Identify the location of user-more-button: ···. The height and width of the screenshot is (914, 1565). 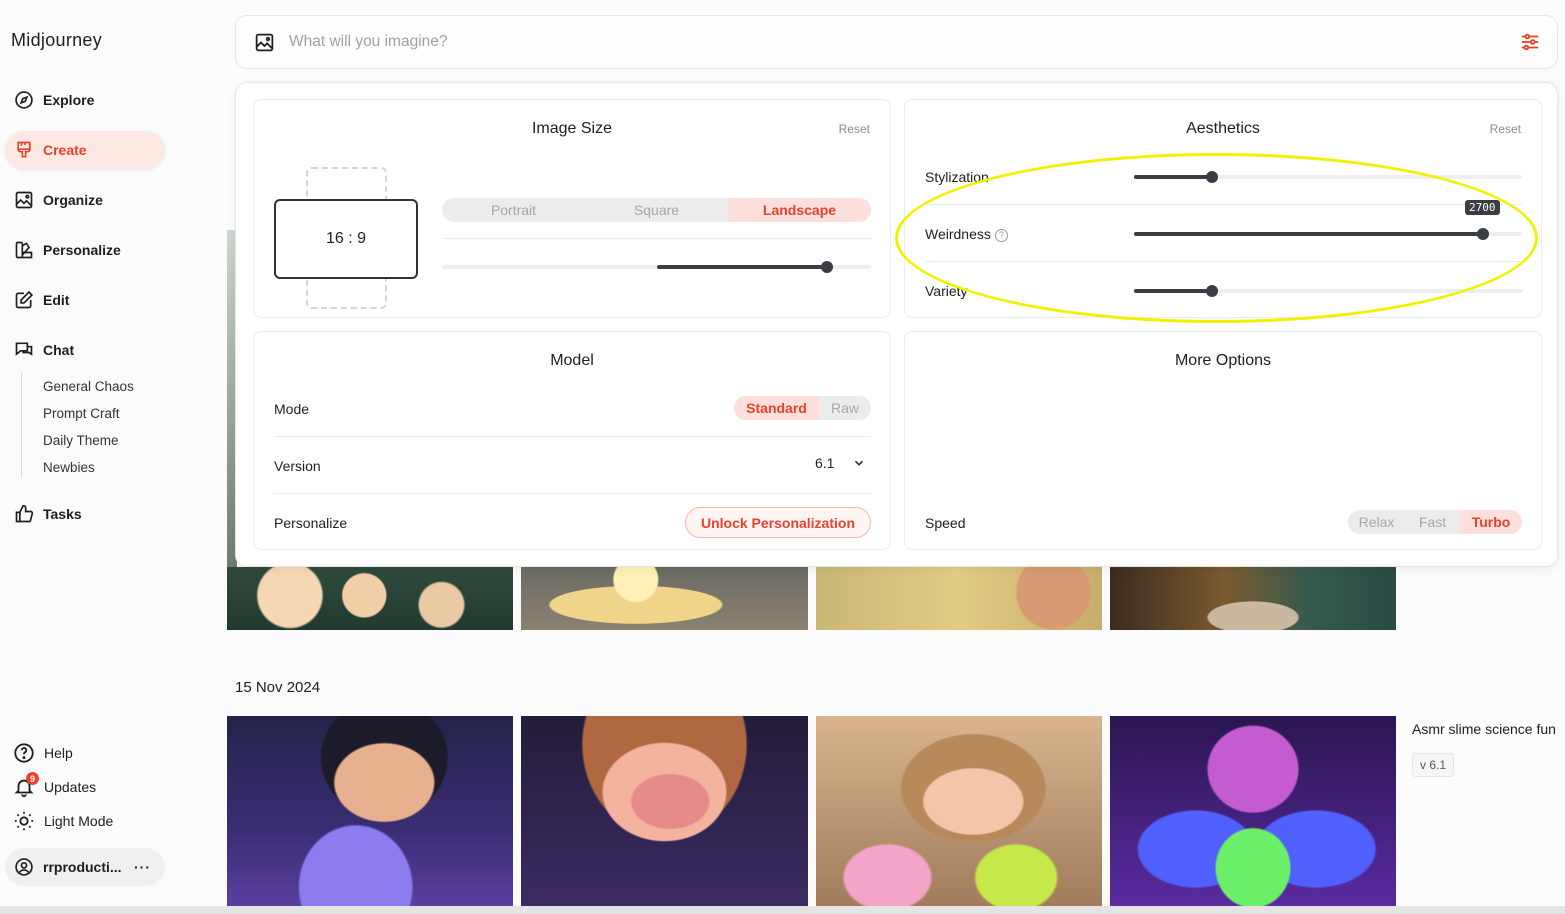
(142, 867).